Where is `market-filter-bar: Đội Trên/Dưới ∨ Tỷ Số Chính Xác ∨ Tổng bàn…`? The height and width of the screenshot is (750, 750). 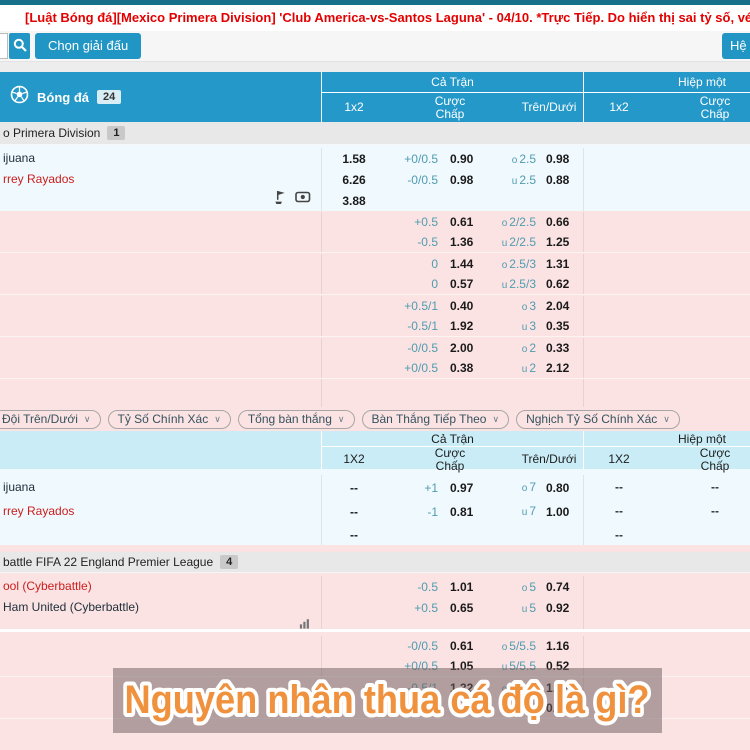 market-filter-bar: Đội Trên/Dưới ∨ Tỷ Số Chính Xác ∨ Tổng bàn… is located at coordinates (375, 419).